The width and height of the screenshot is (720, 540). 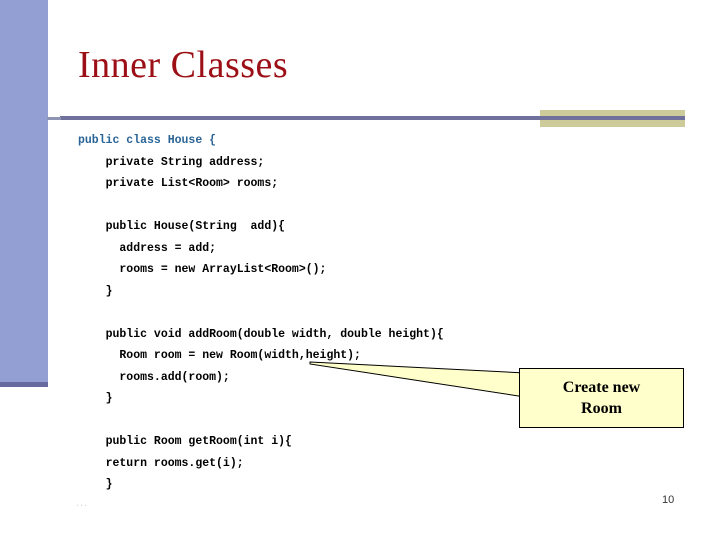 What do you see at coordinates (178, 183) in the screenshot?
I see `code-line: private List<Room> rooms;` at bounding box center [178, 183].